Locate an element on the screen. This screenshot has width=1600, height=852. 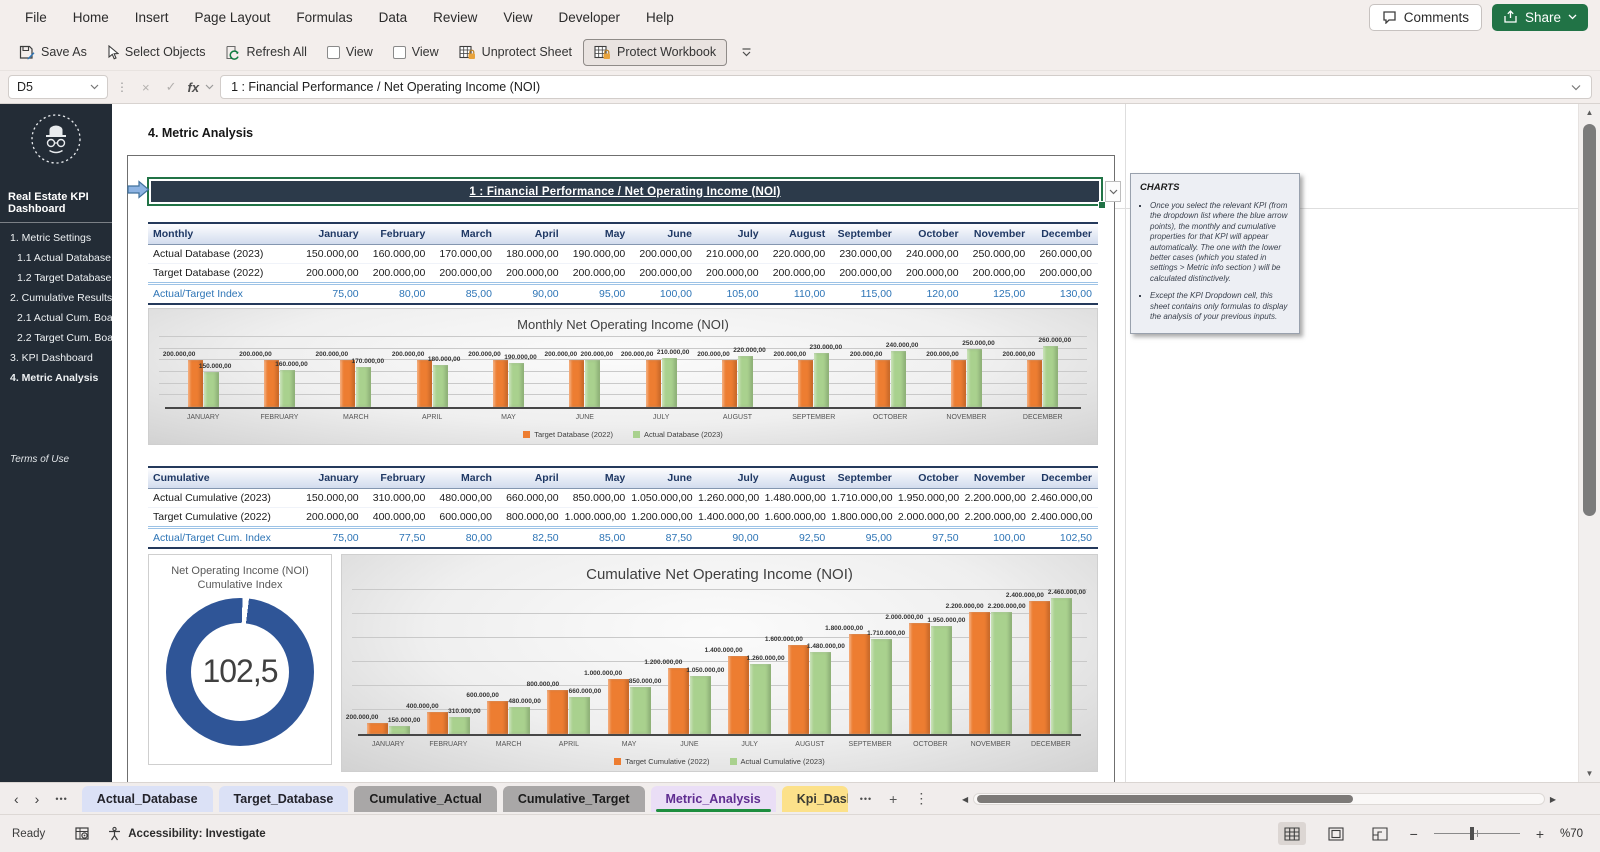
table-cell: 1.710.000,00 is located at coordinates (864, 498).